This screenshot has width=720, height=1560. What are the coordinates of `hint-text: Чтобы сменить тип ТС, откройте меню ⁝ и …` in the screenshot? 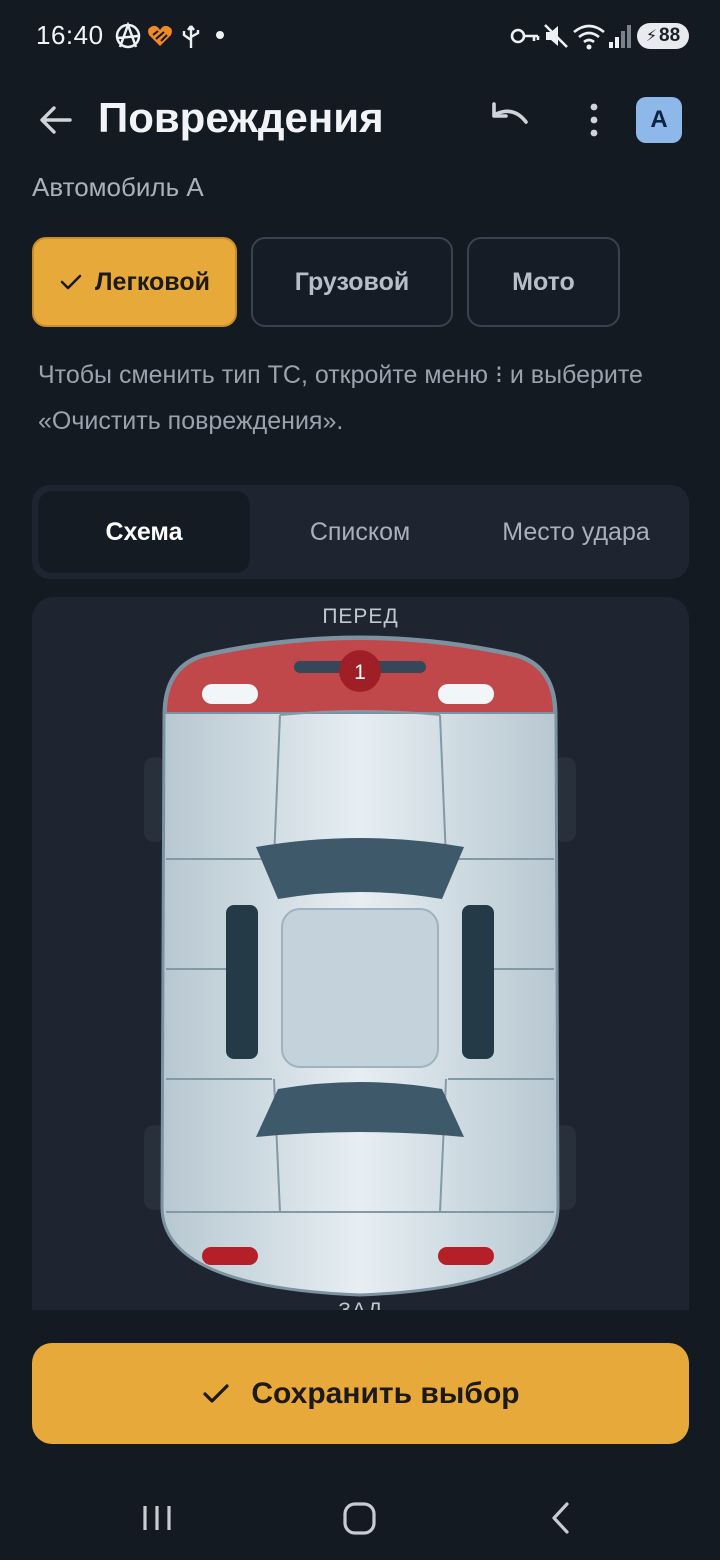 It's located at (340, 398).